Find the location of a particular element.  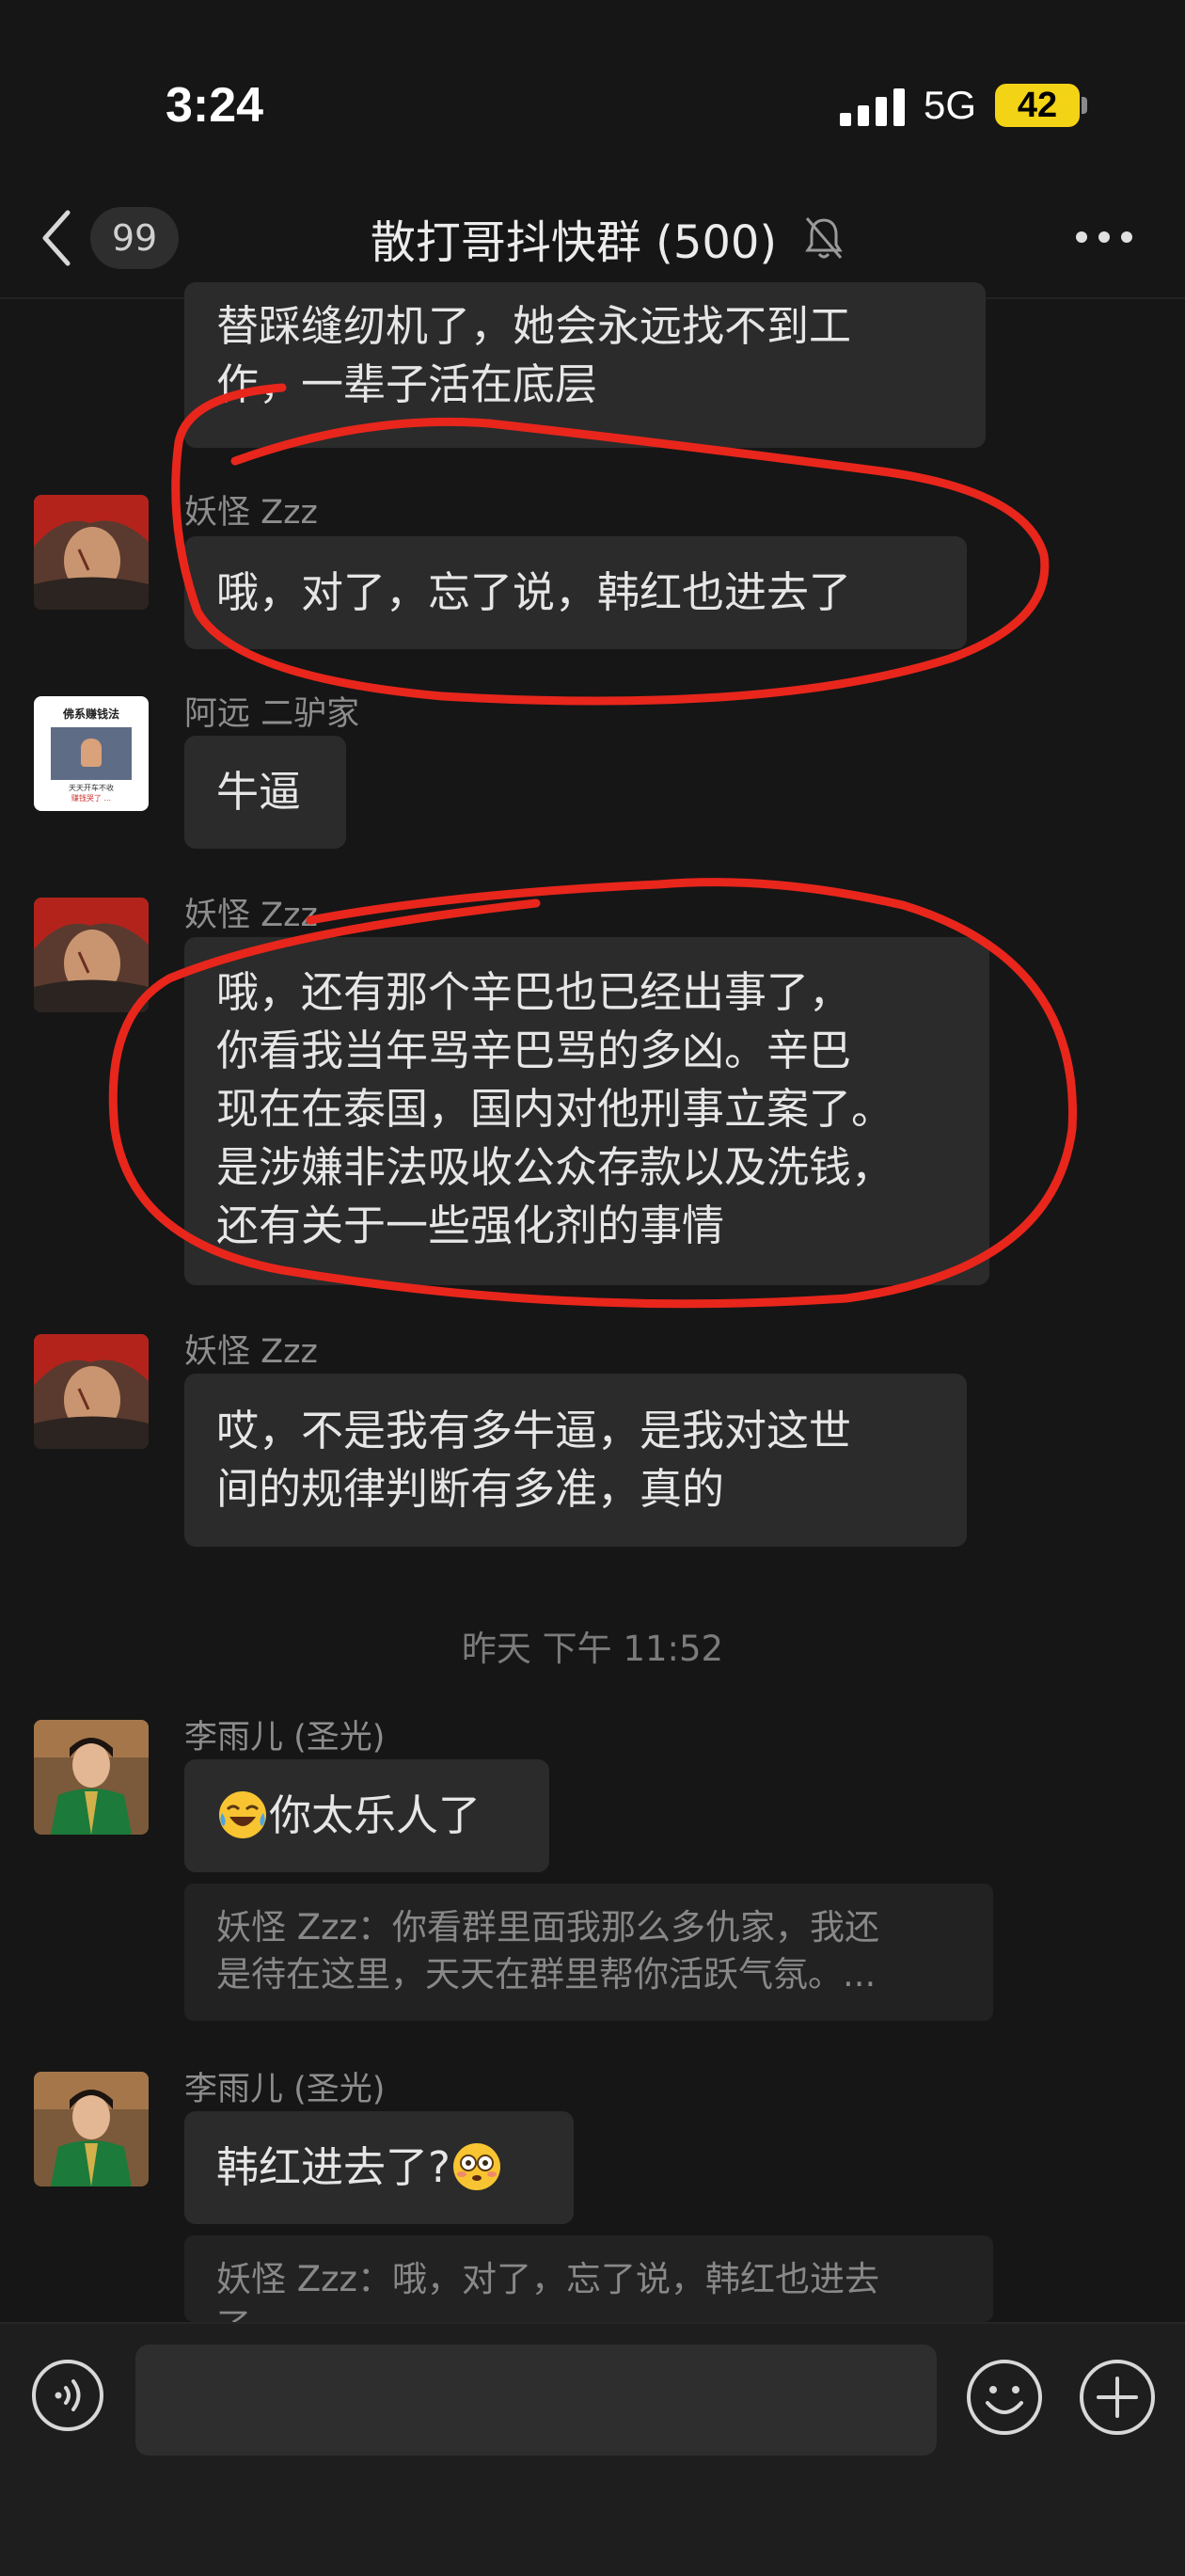

voice-icon is located at coordinates (67, 2396).